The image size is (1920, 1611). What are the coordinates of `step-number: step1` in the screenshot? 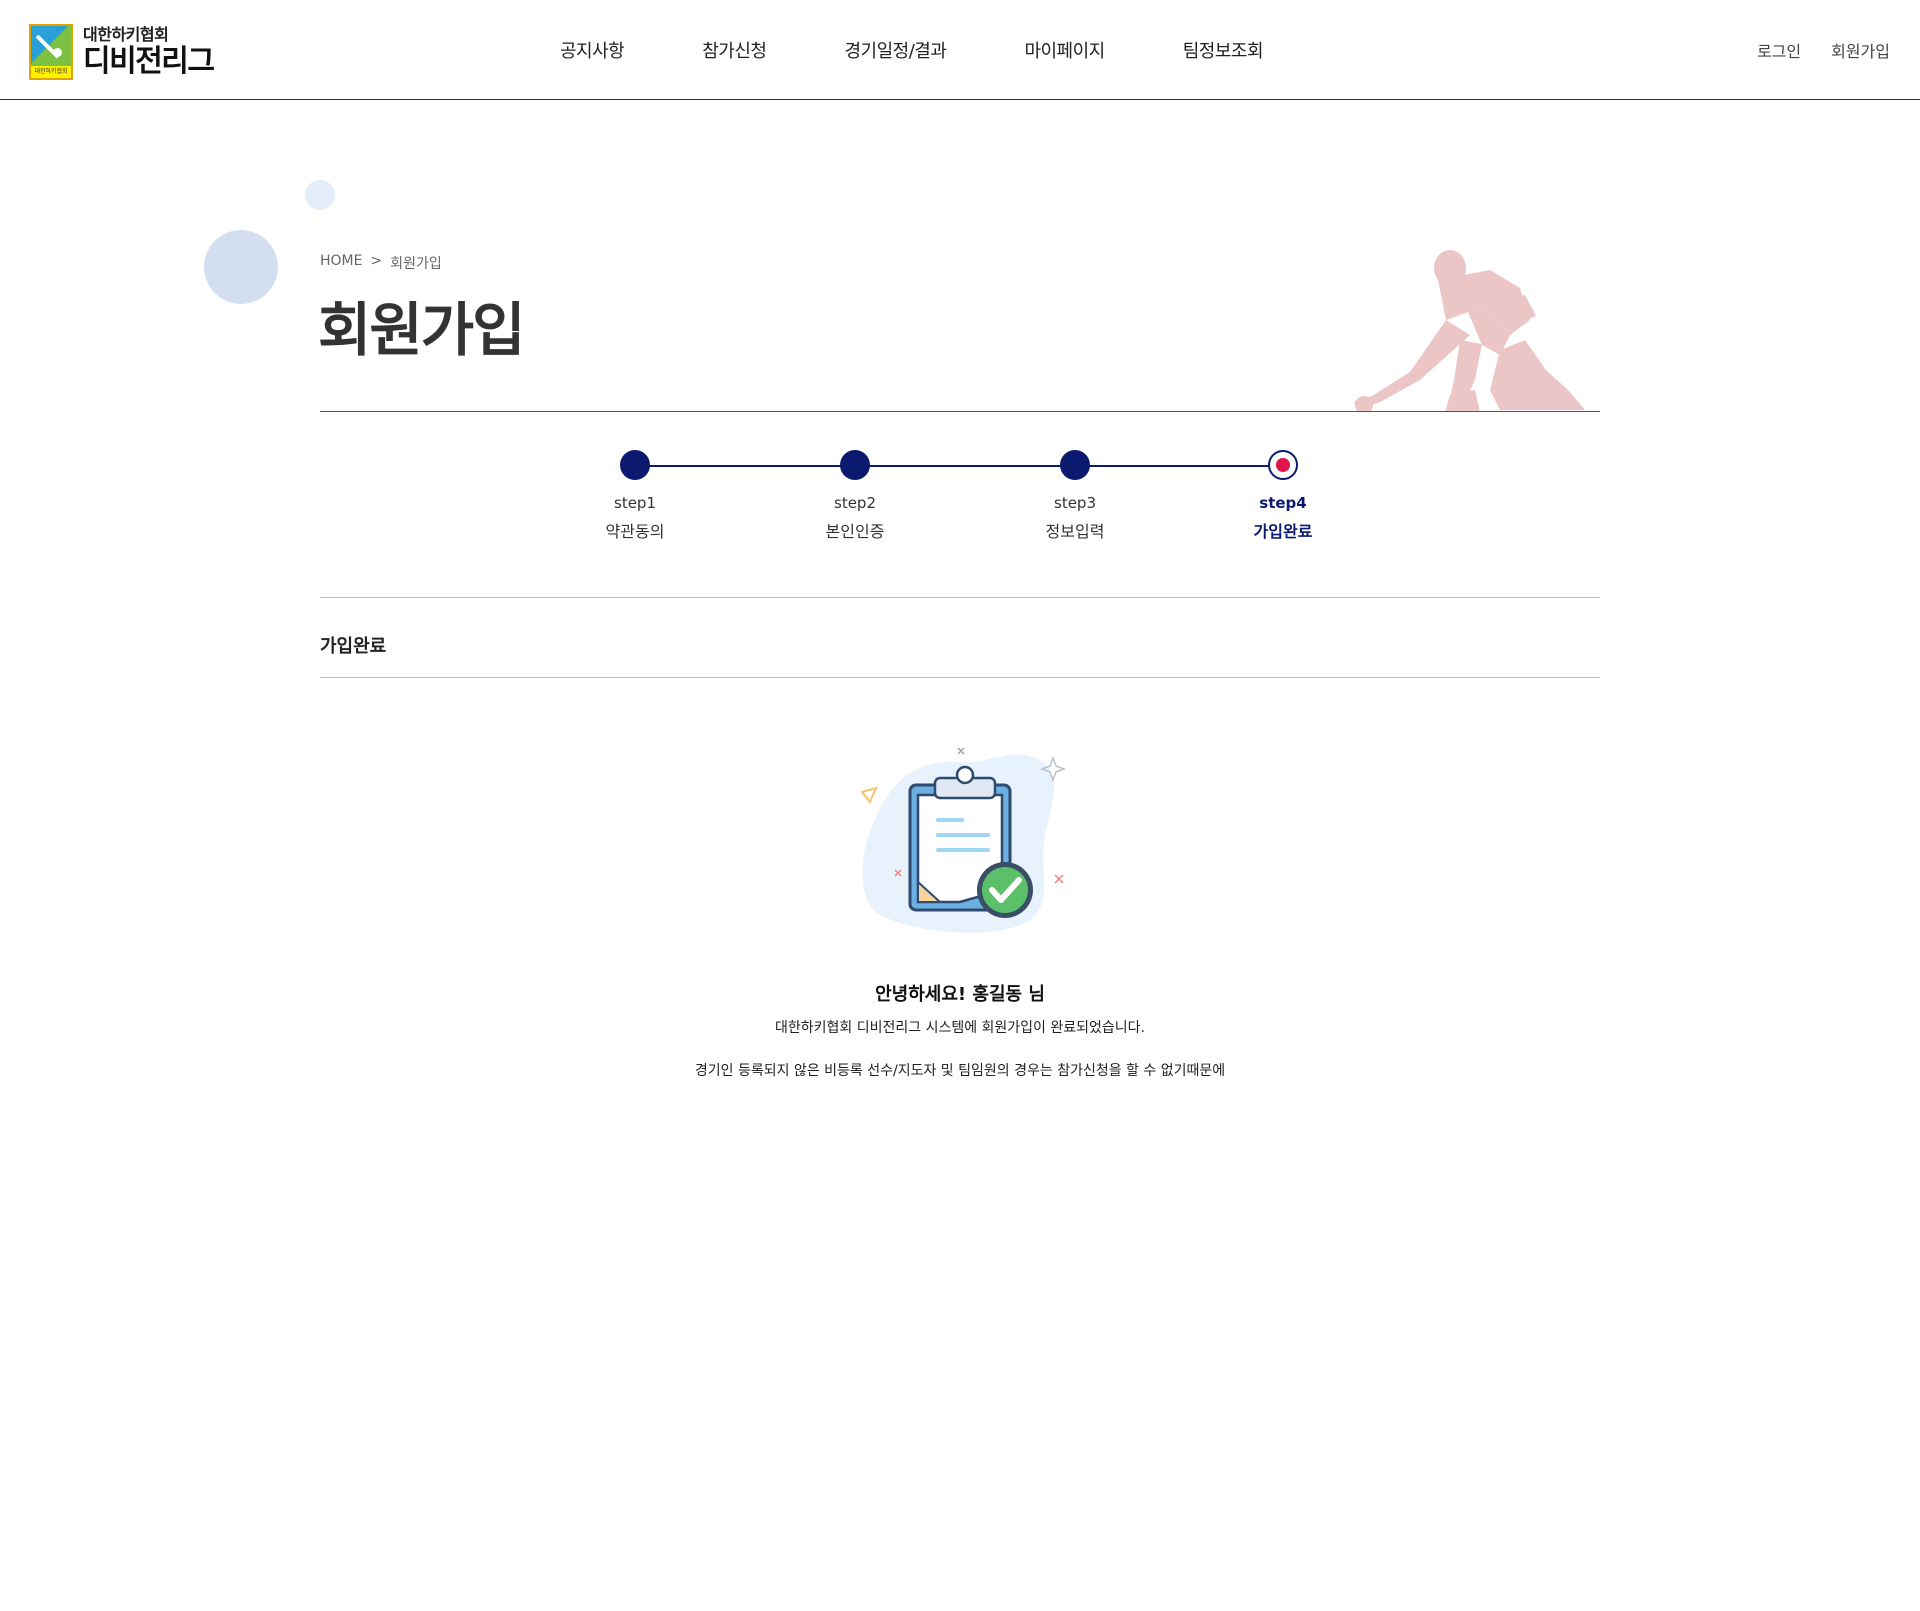 It's located at (635, 503).